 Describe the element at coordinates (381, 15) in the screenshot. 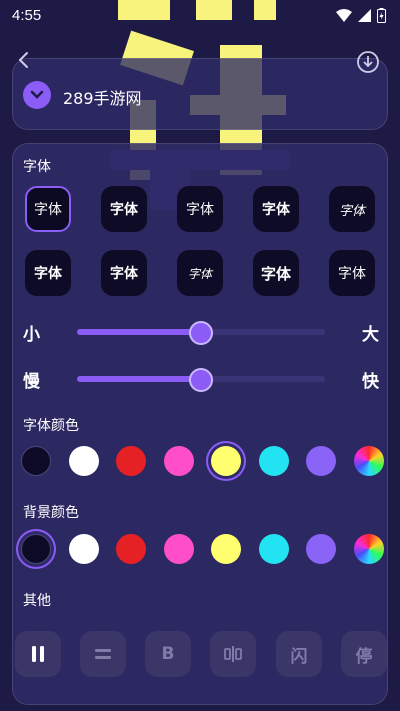

I see `battery-icon` at that location.